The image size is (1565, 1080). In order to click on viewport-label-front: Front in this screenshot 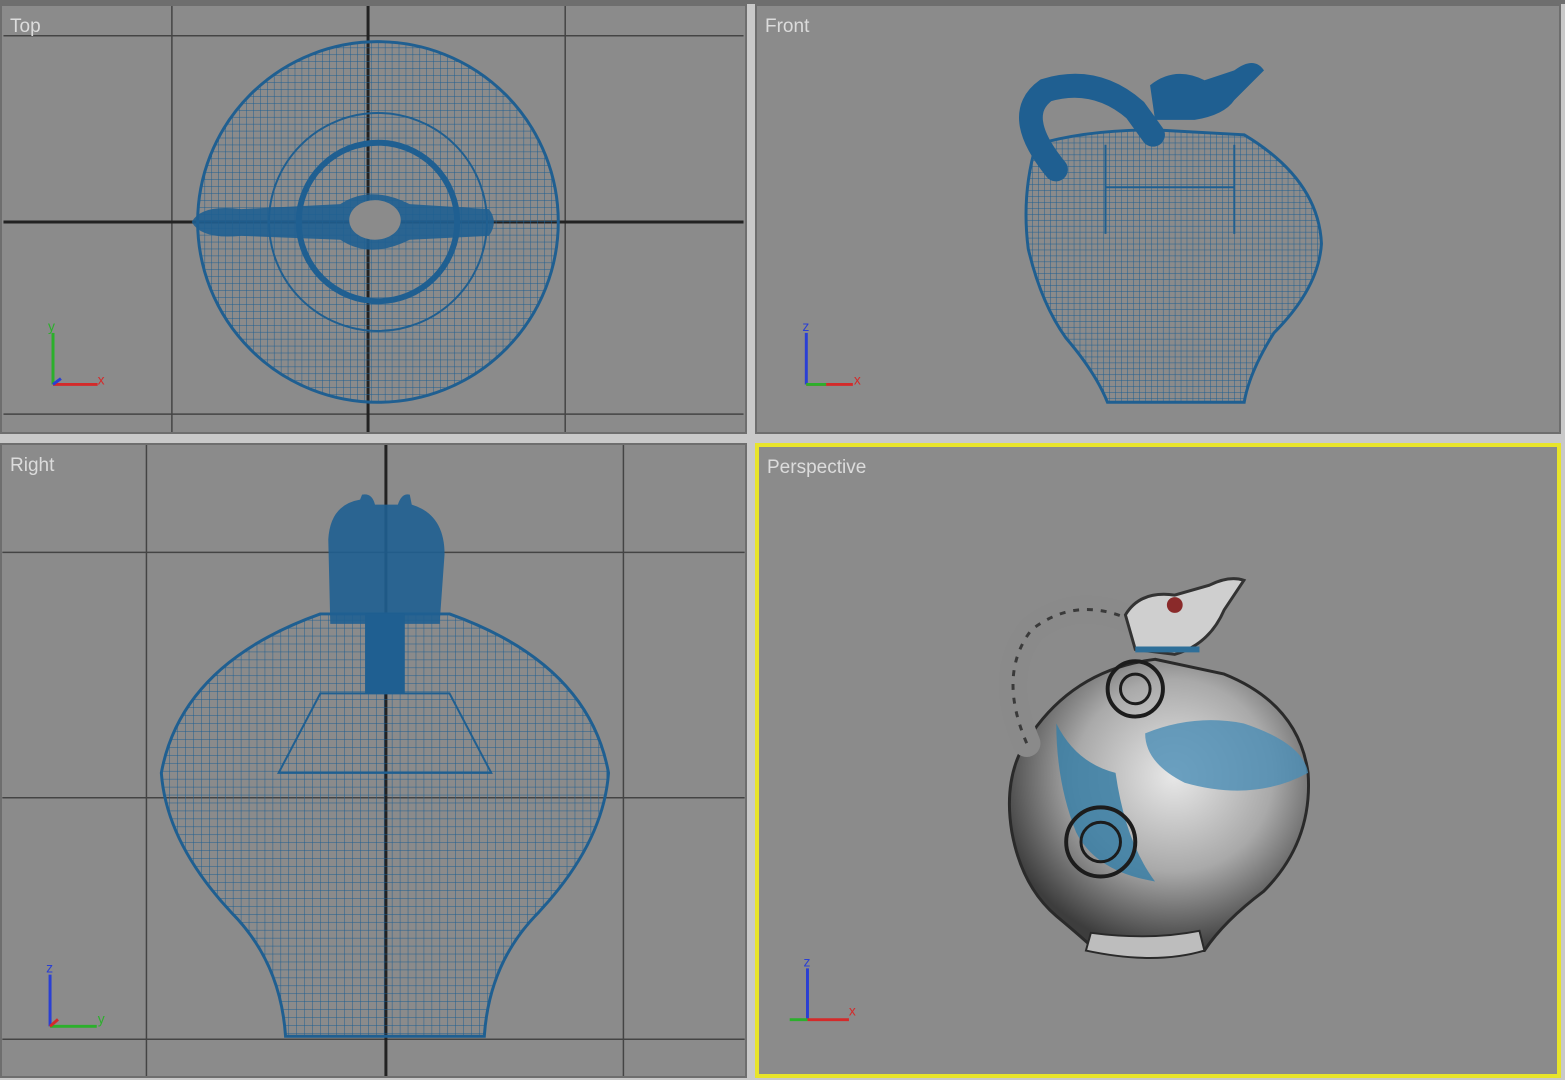, I will do `click(787, 27)`.